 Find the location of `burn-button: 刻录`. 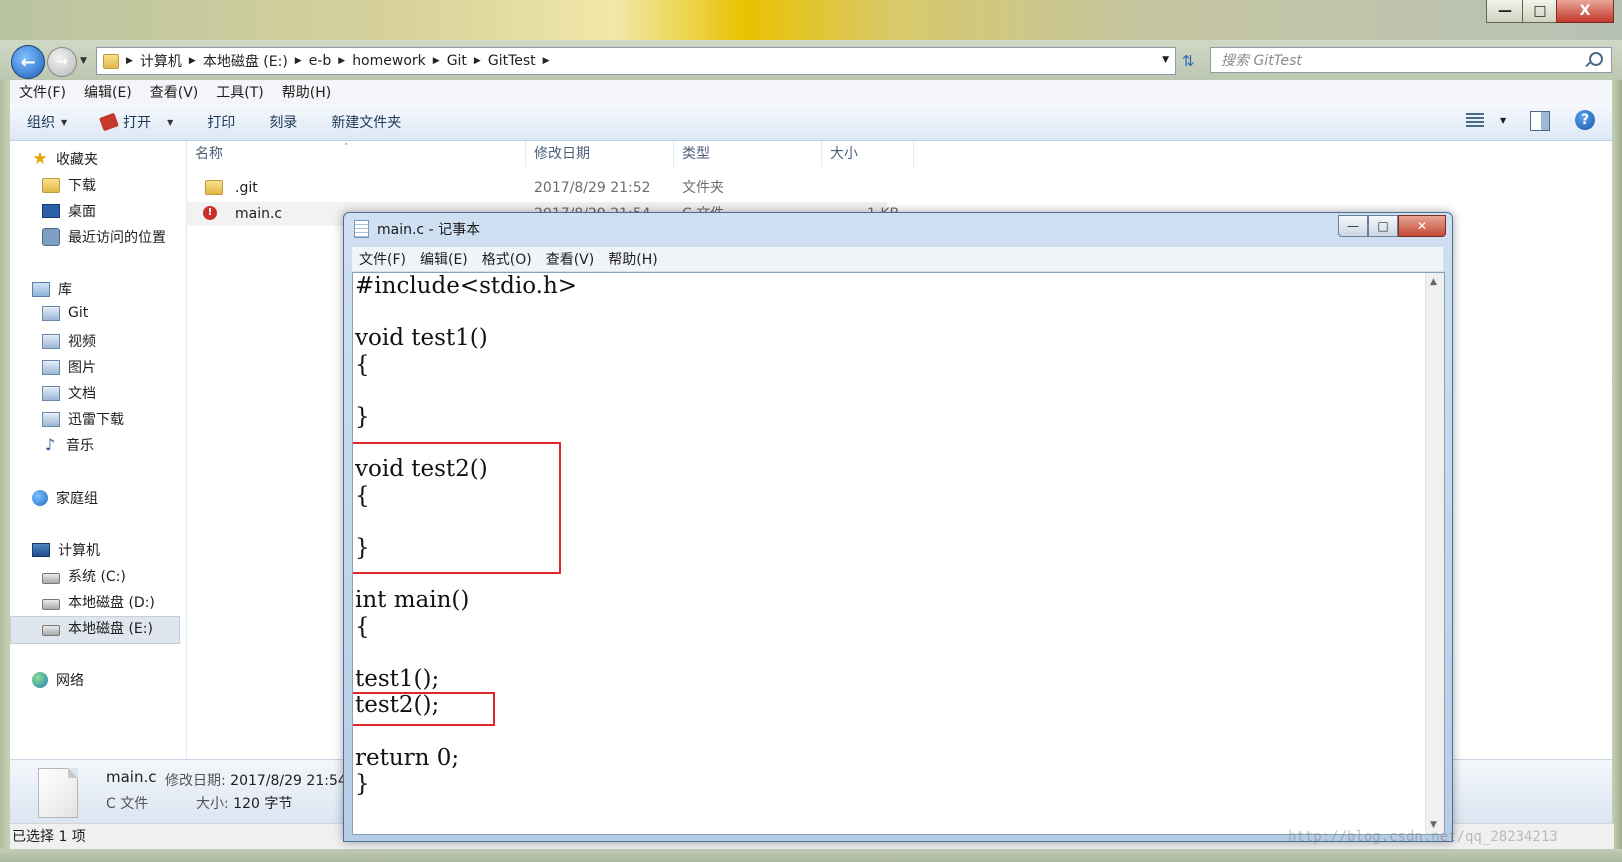

burn-button: 刻录 is located at coordinates (283, 122).